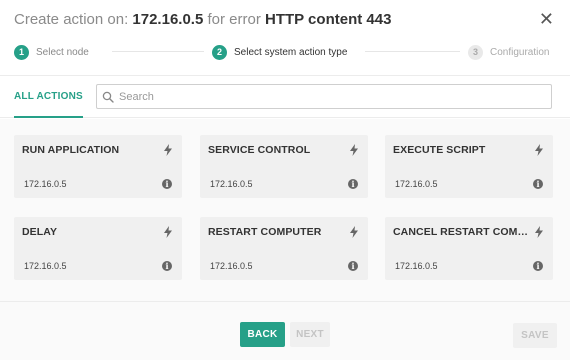 The image size is (570, 360). Describe the element at coordinates (48, 97) in the screenshot. I see `tab-all-actions: ALL ACTIONS` at that location.